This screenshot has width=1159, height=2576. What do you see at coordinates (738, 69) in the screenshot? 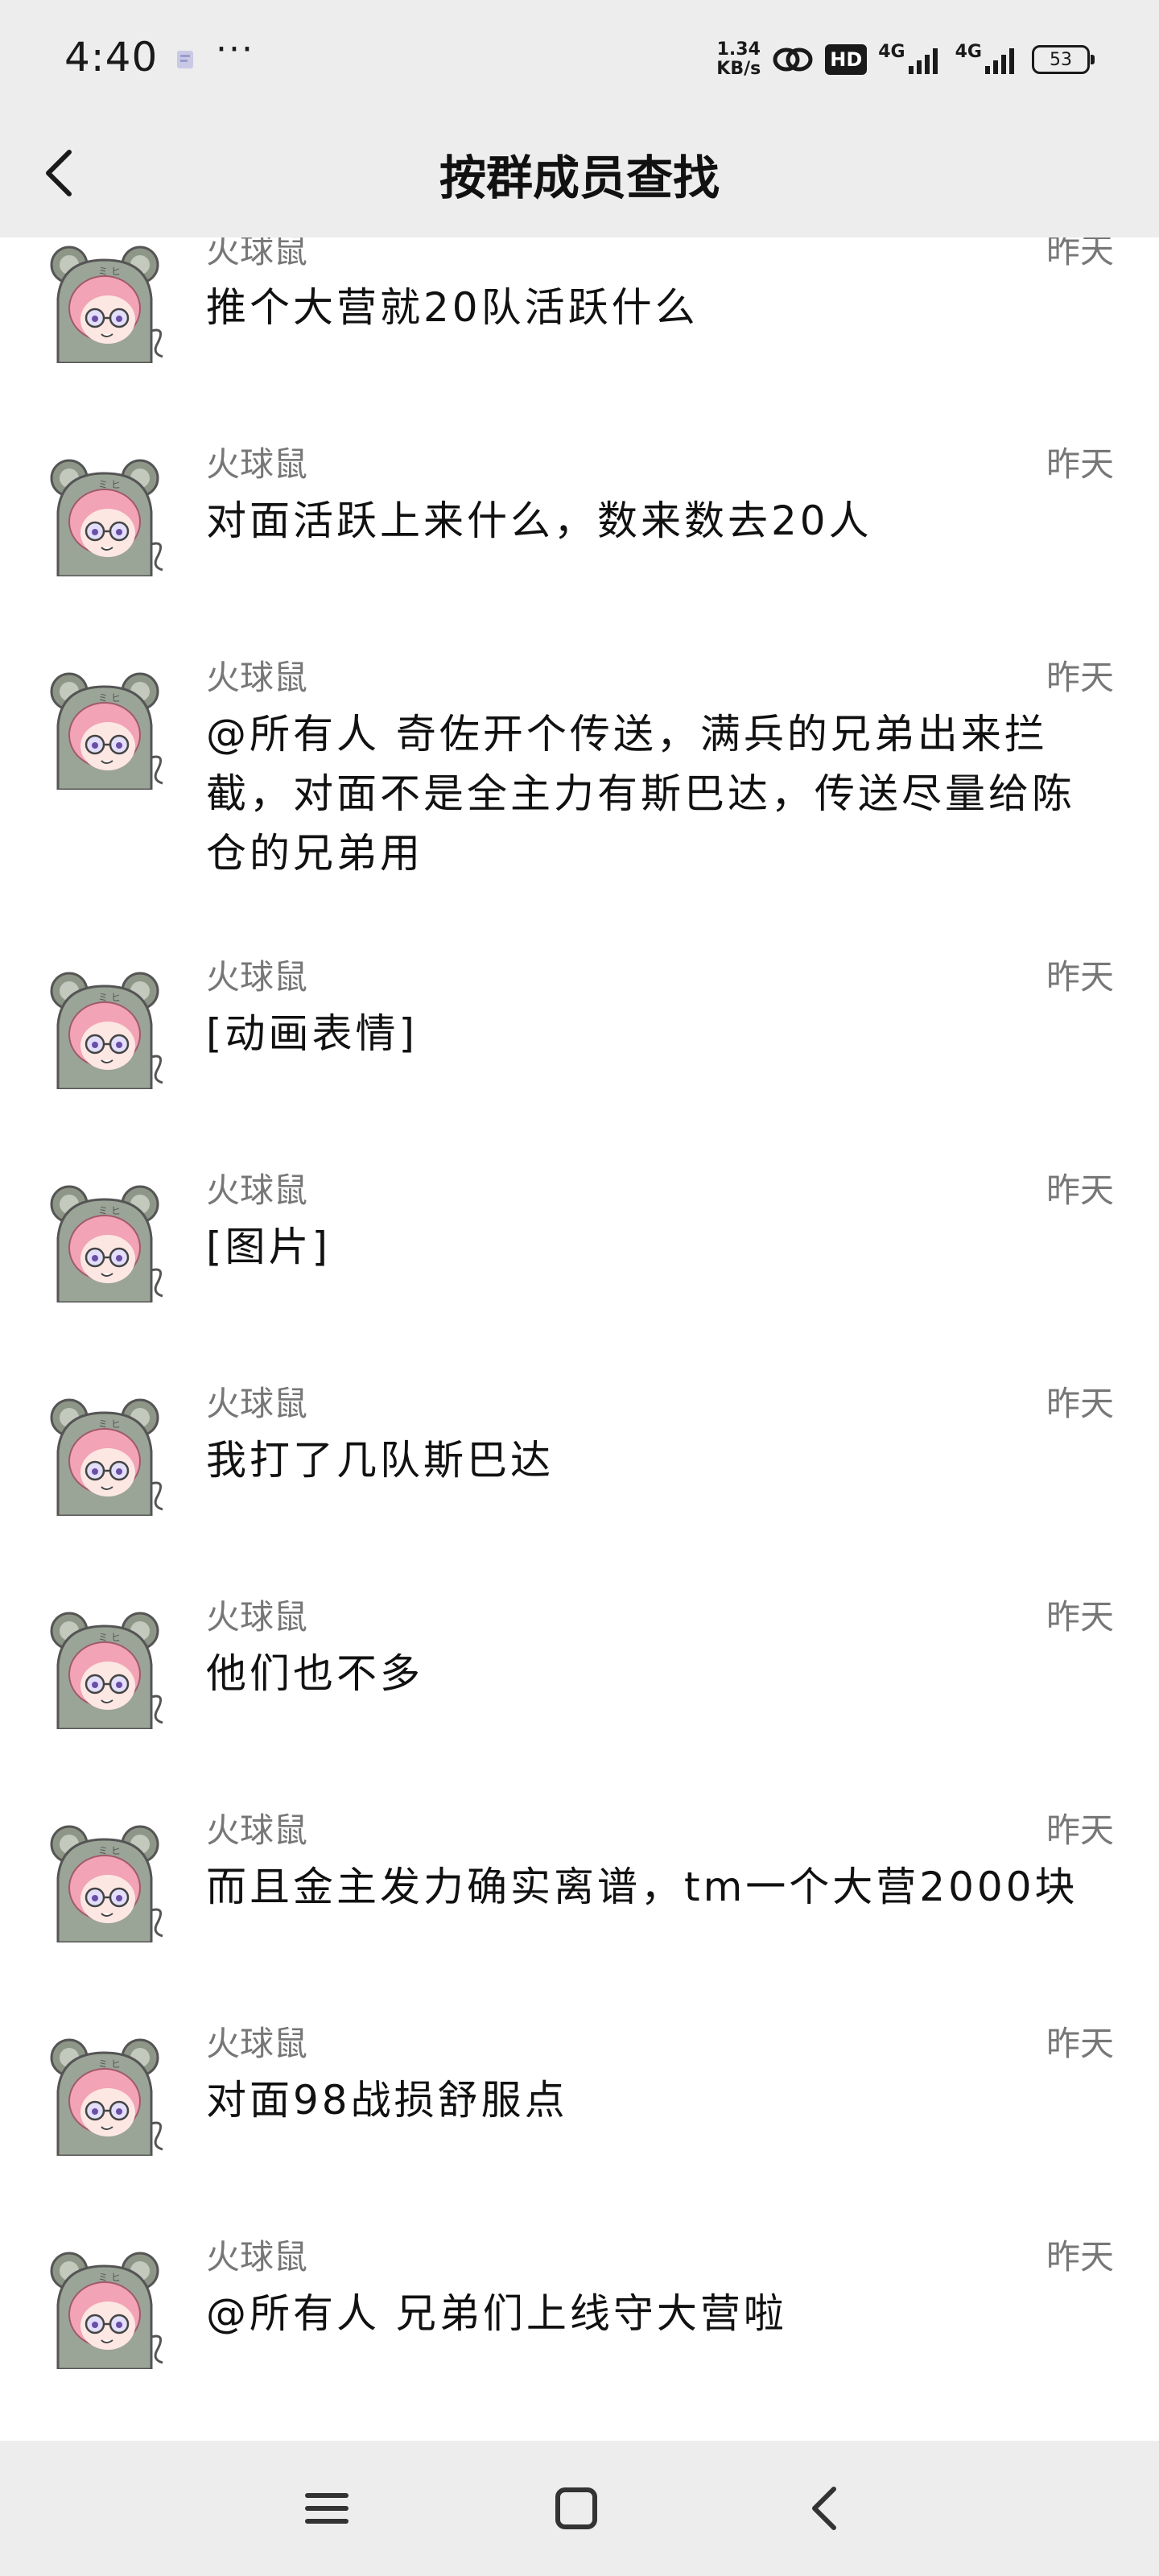
I see `network-speed-unit: KB/s` at bounding box center [738, 69].